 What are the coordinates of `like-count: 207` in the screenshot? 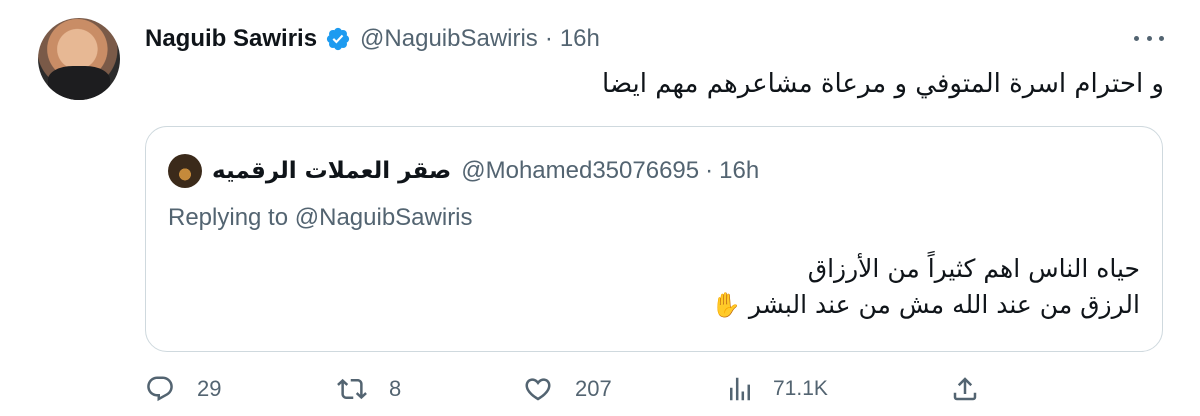 It's located at (593, 388).